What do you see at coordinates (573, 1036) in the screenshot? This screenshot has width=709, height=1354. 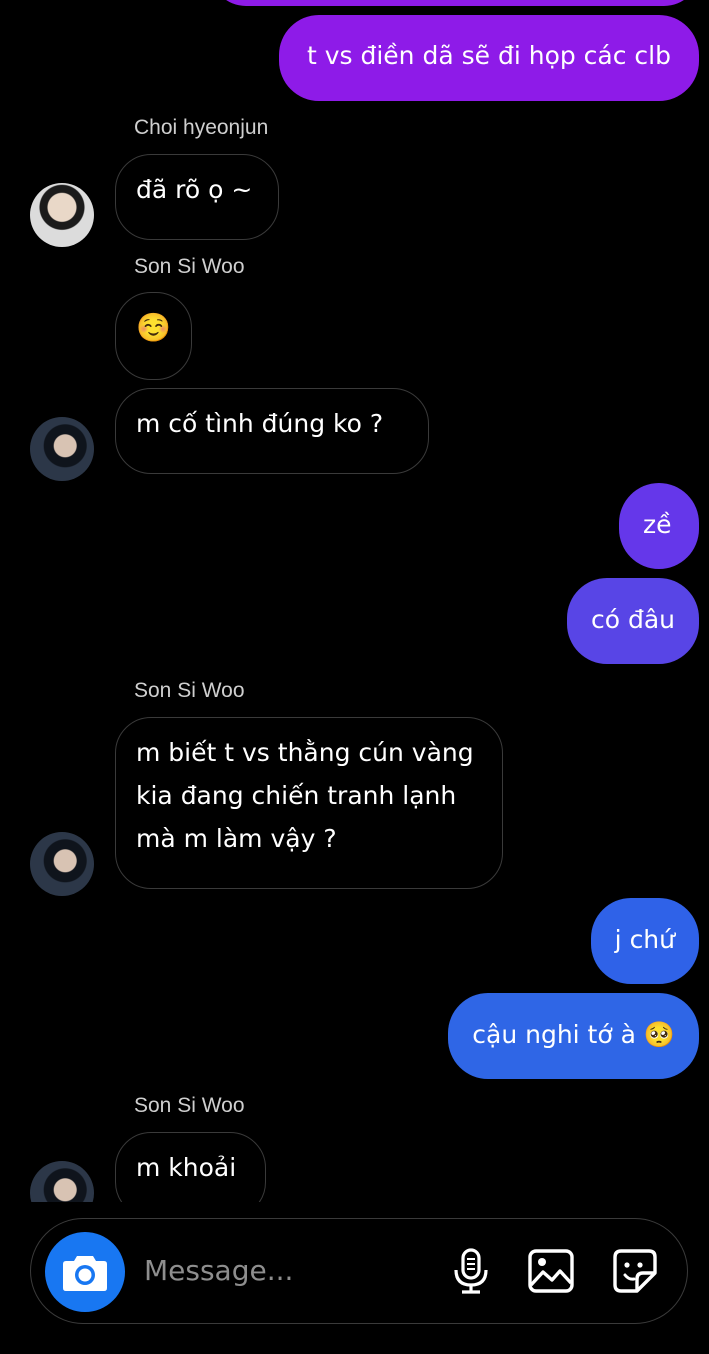 I see `outgoing-message: cậu nghi tớ à 🥺` at bounding box center [573, 1036].